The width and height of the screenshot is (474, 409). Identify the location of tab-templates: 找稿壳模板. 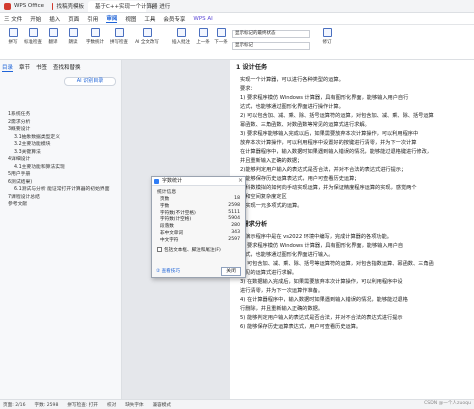
(68, 6).